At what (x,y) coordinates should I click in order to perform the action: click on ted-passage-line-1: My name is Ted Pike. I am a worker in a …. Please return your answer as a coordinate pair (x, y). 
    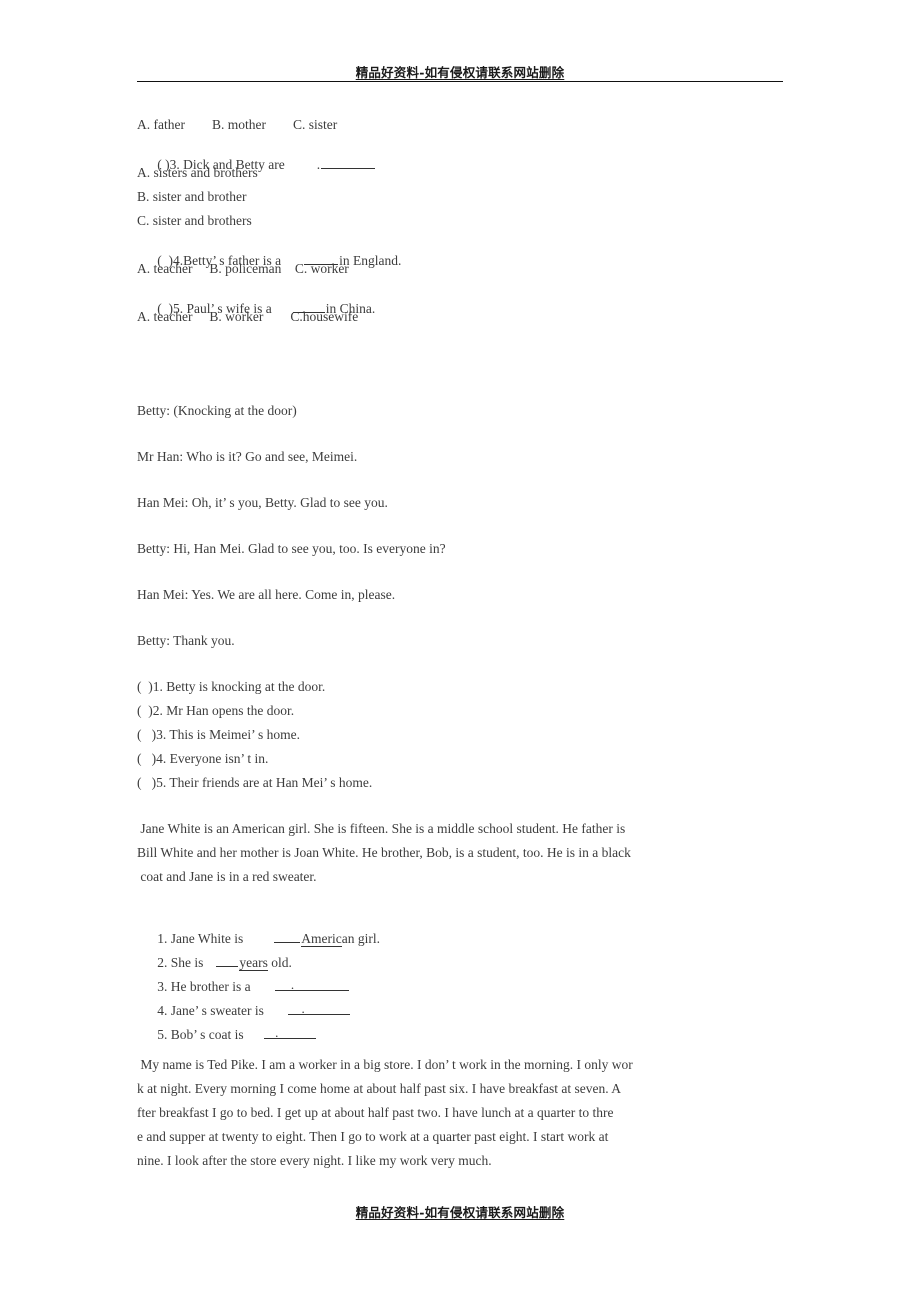
    Looking at the image, I should click on (385, 1064).